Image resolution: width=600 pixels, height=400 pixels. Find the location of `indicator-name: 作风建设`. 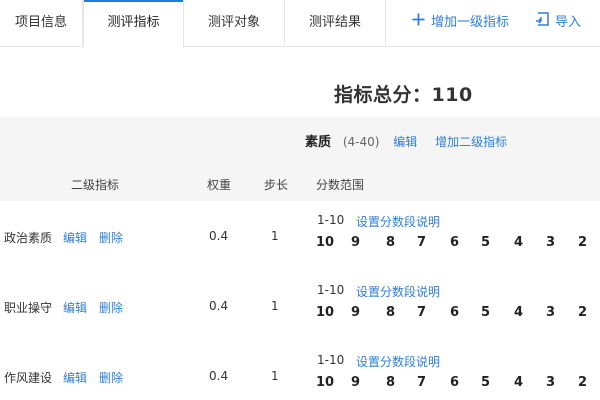

indicator-name: 作风建设 is located at coordinates (28, 378).